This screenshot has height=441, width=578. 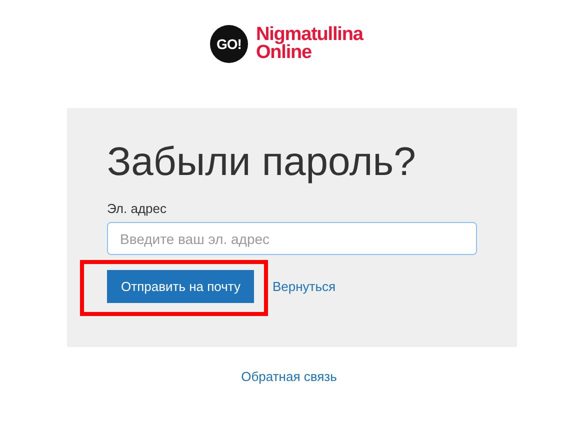 I want to click on email-label: Эл. адрес, so click(x=137, y=208).